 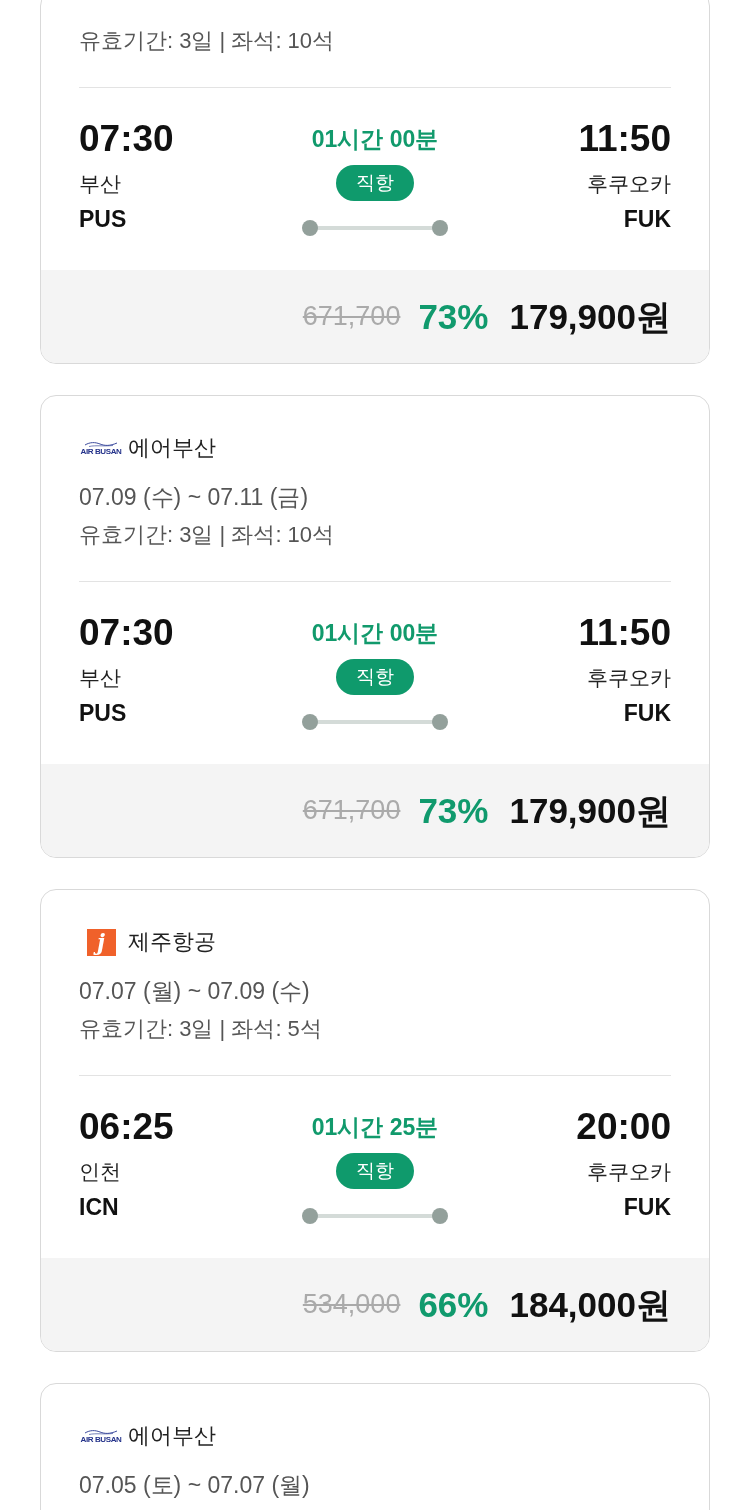 I want to click on sale-price: 184,000원, so click(x=590, y=1304).